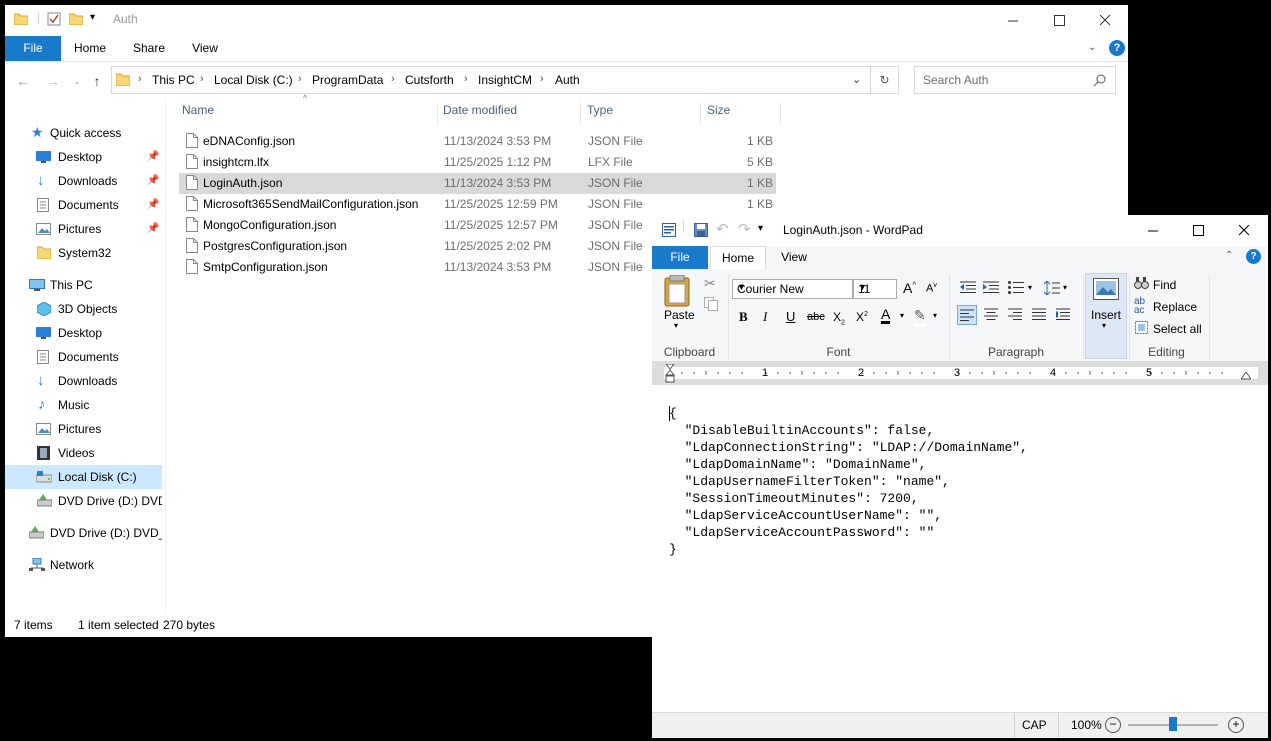 Image resolution: width=1271 pixels, height=741 pixels. Describe the element at coordinates (885, 80) in the screenshot. I see `refresh-button: ↻` at that location.